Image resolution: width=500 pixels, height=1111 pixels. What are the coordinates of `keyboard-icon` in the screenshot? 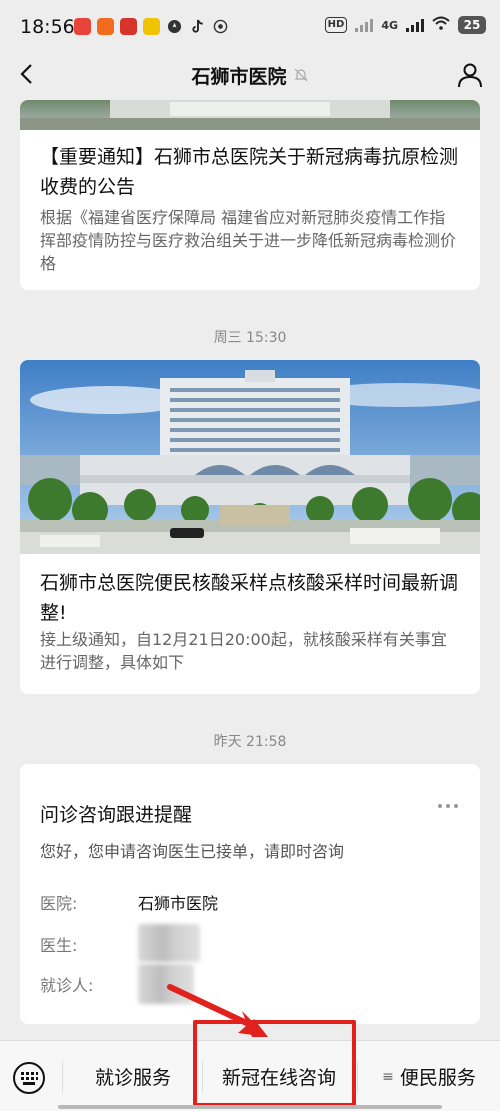 It's located at (29, 1078).